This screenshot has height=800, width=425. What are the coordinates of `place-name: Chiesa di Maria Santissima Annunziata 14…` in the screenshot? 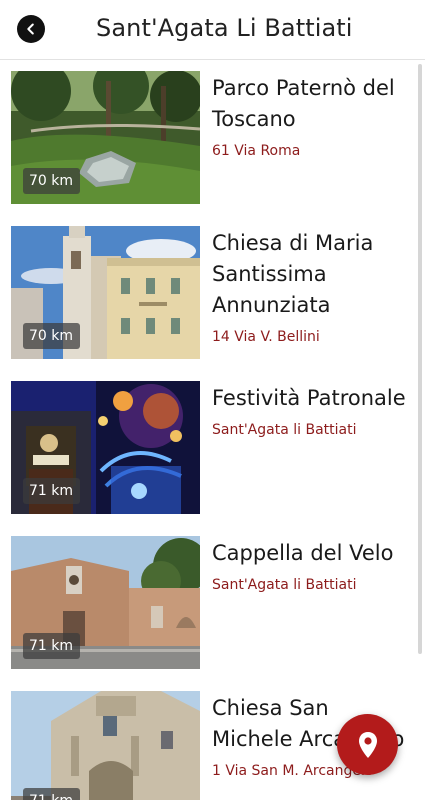 It's located at (312, 287).